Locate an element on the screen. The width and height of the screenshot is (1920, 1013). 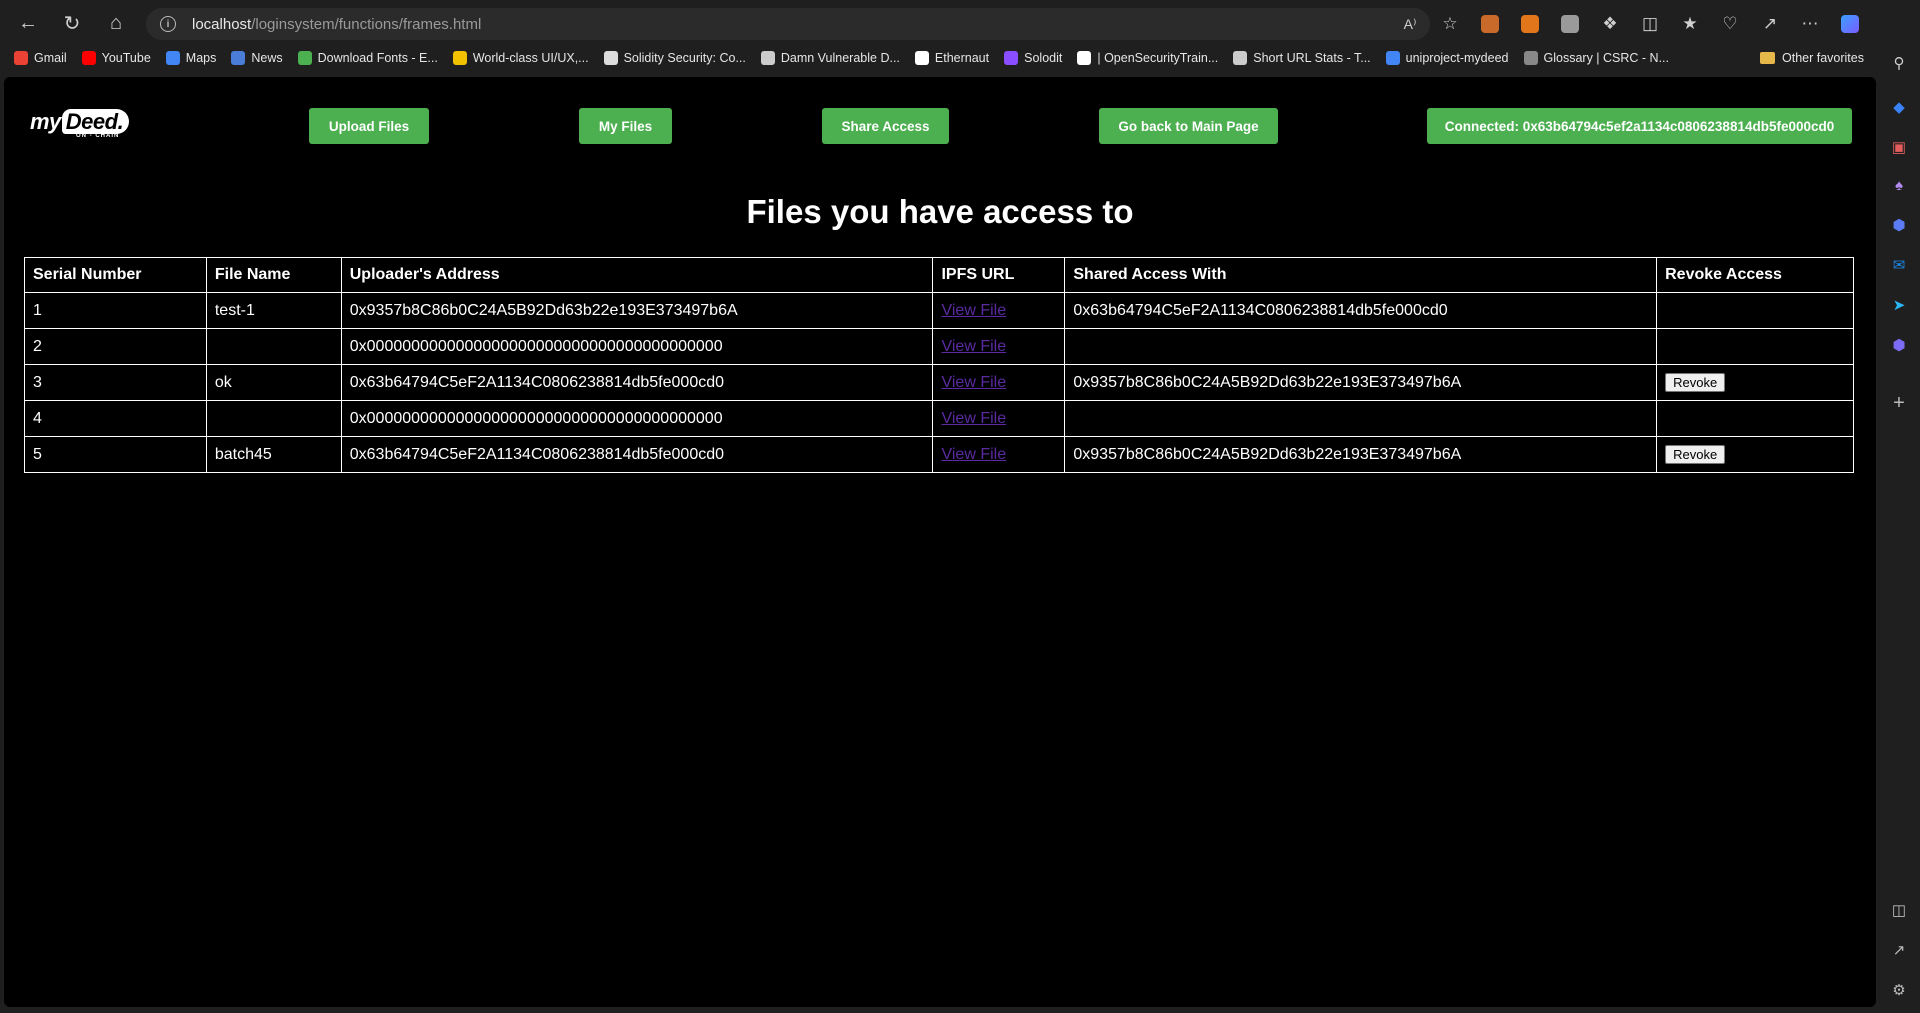
bookmark-label: Maps is located at coordinates (201, 58).